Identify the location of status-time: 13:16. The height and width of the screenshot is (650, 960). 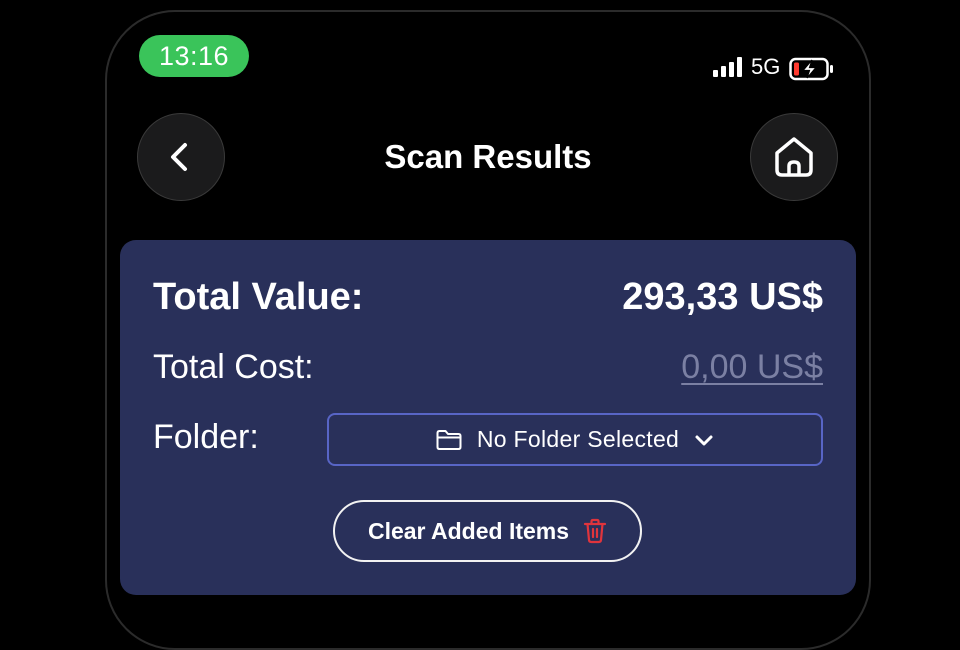
(194, 56).